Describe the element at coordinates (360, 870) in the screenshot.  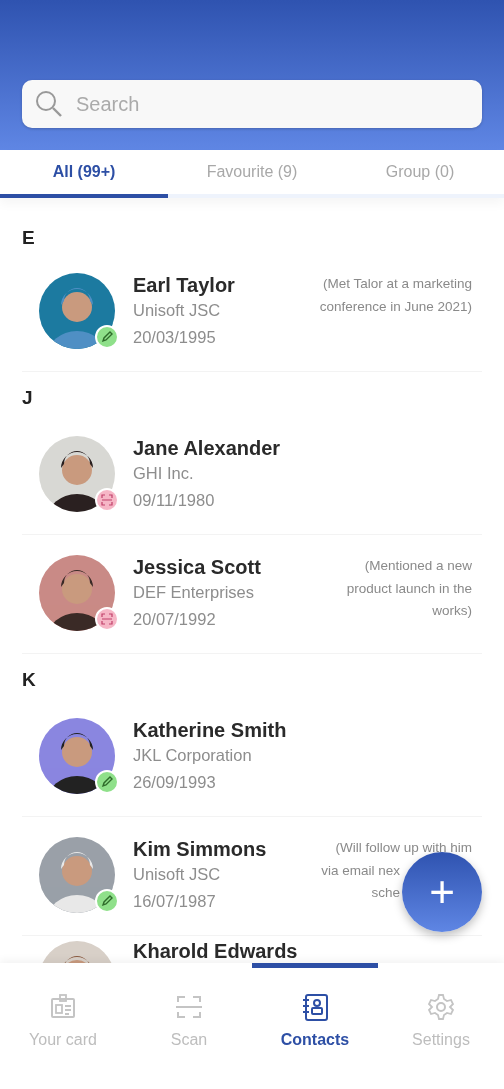
I see `note-text: via email nex` at that location.